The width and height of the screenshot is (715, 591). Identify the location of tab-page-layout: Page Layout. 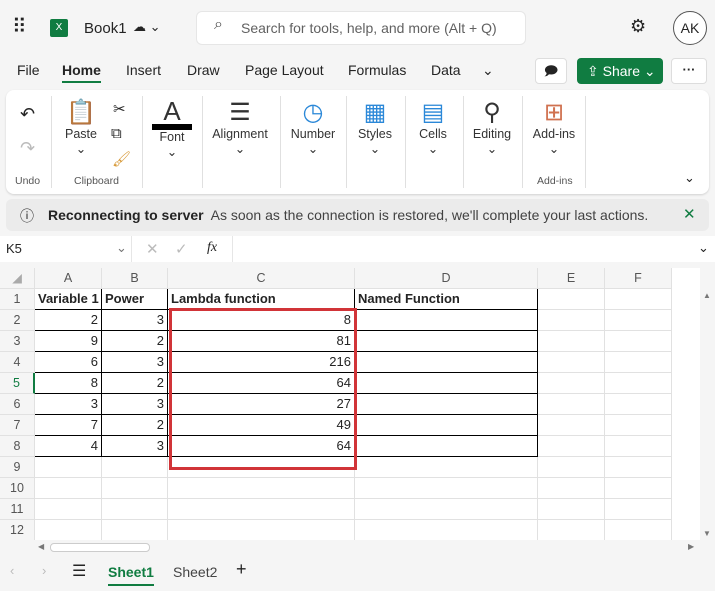
(284, 70).